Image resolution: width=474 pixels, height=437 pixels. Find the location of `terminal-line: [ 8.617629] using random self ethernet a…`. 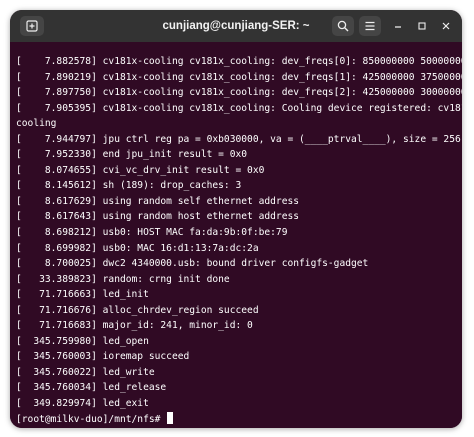

terminal-line: [ 8.617629] using random self ethernet a… is located at coordinates (158, 201).